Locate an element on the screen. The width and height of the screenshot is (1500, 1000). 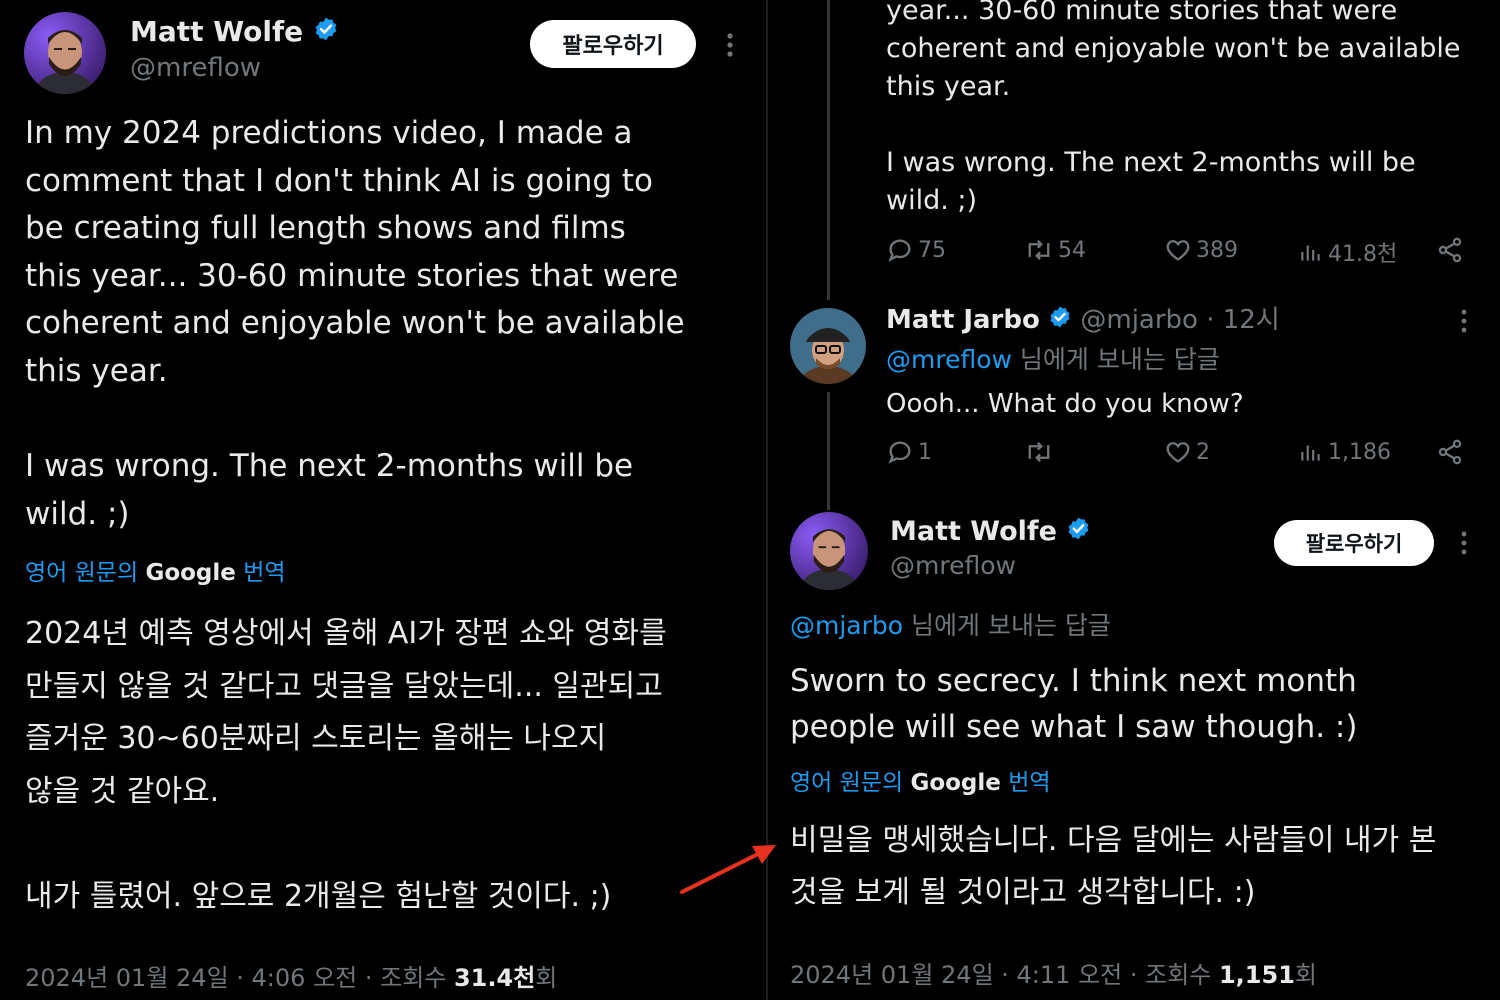
tweet-actions: 75 54 389 41.8천 is located at coordinates (1181, 254).